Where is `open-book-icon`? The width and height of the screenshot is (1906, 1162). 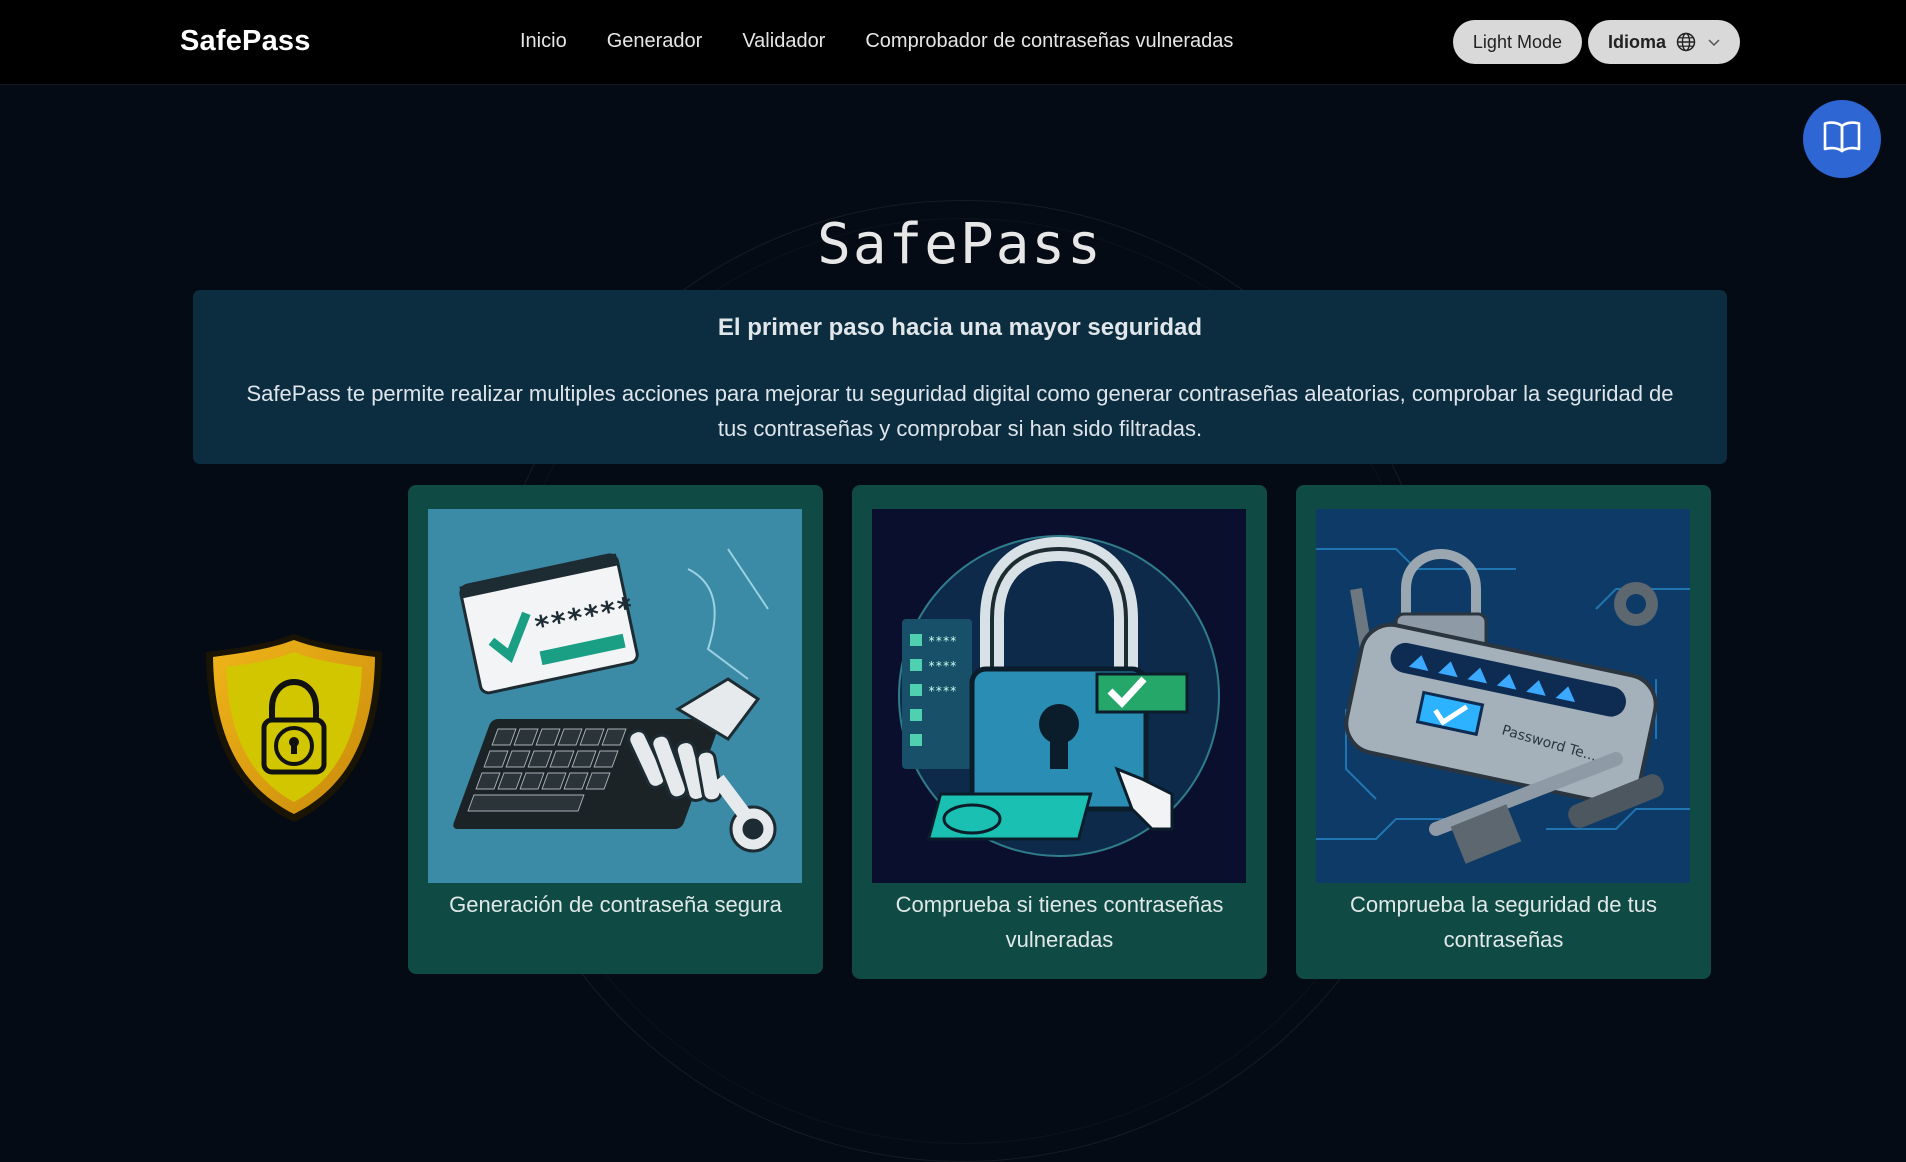
open-book-icon is located at coordinates (1842, 139).